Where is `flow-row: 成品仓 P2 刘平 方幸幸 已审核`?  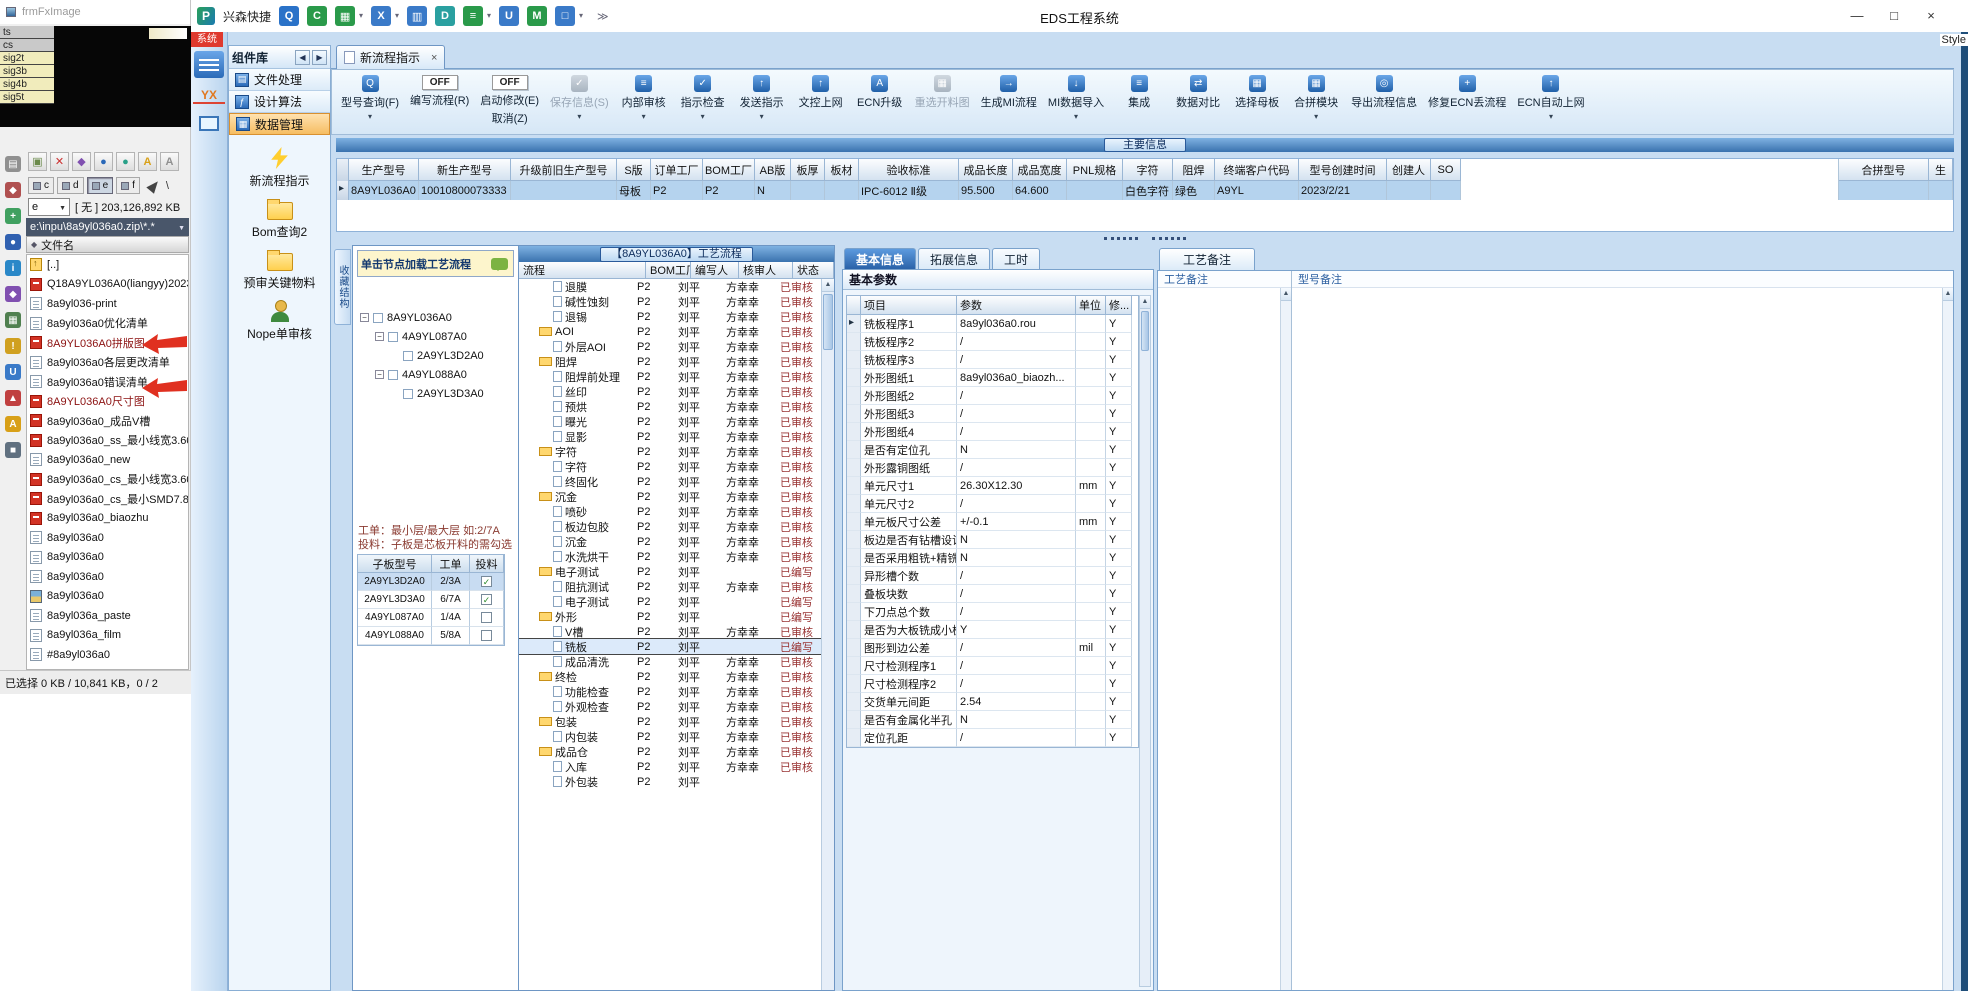 flow-row: 成品仓 P2 刘平 方幸幸 已审核 is located at coordinates (670, 751).